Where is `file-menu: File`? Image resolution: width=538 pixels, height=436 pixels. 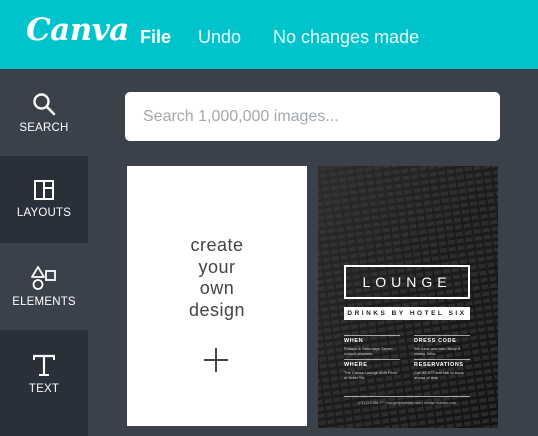 file-menu: File is located at coordinates (155, 37).